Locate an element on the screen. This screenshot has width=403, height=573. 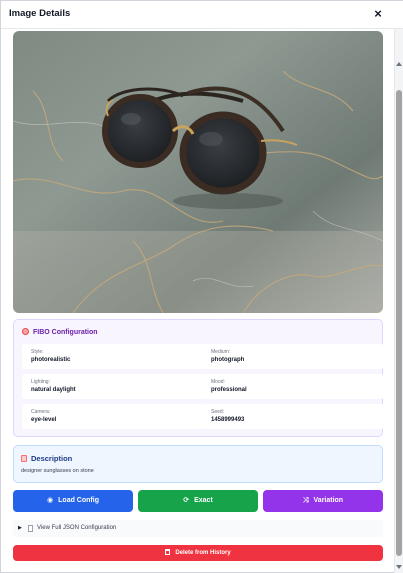
scroll-down-arrow-icon is located at coordinates (399, 567).